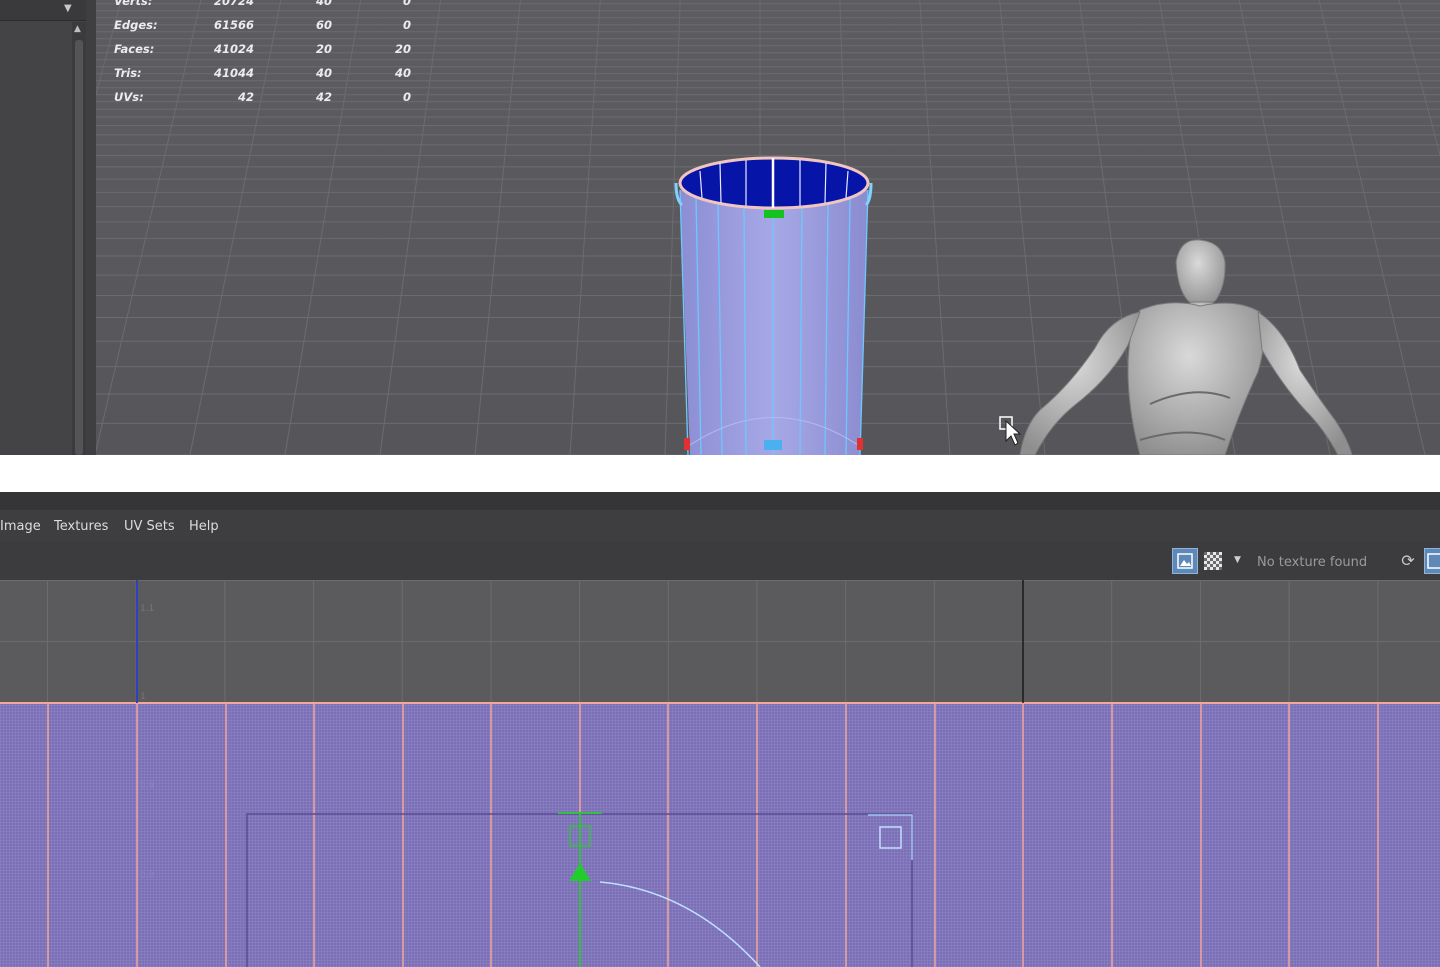 Image resolution: width=1440 pixels, height=967 pixels. Describe the element at coordinates (269, 102) in the screenshot. I see `hud-row: UVs: 42 42 0` at that location.